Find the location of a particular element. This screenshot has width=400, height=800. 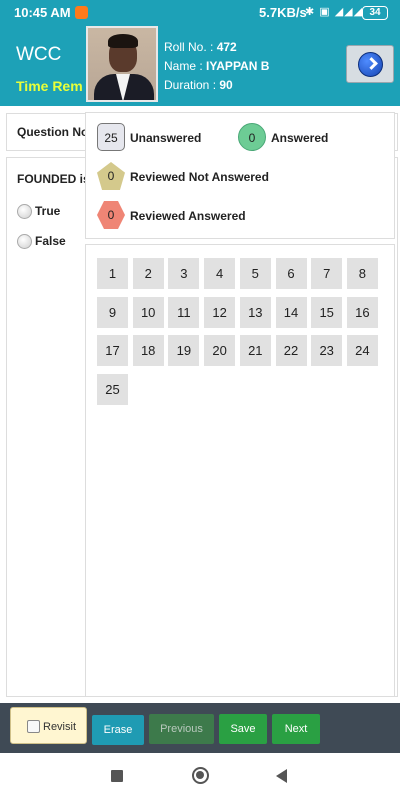

checkbox-icon is located at coordinates (33, 726).